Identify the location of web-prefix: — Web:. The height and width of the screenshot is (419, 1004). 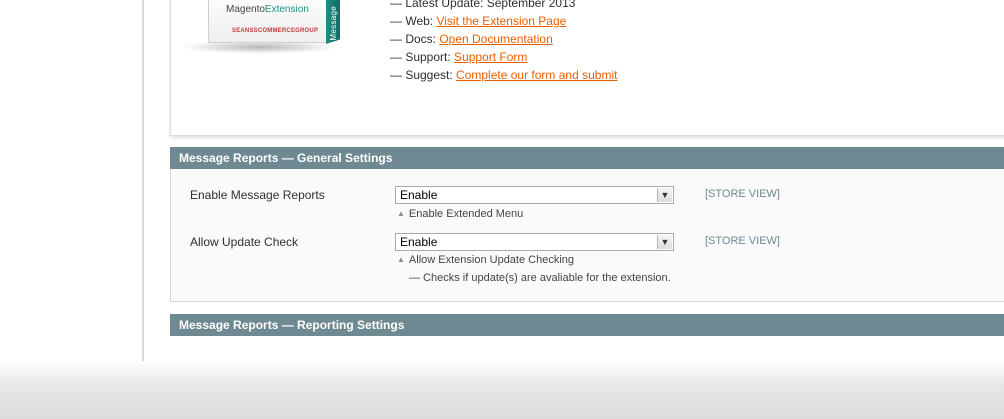
(413, 21).